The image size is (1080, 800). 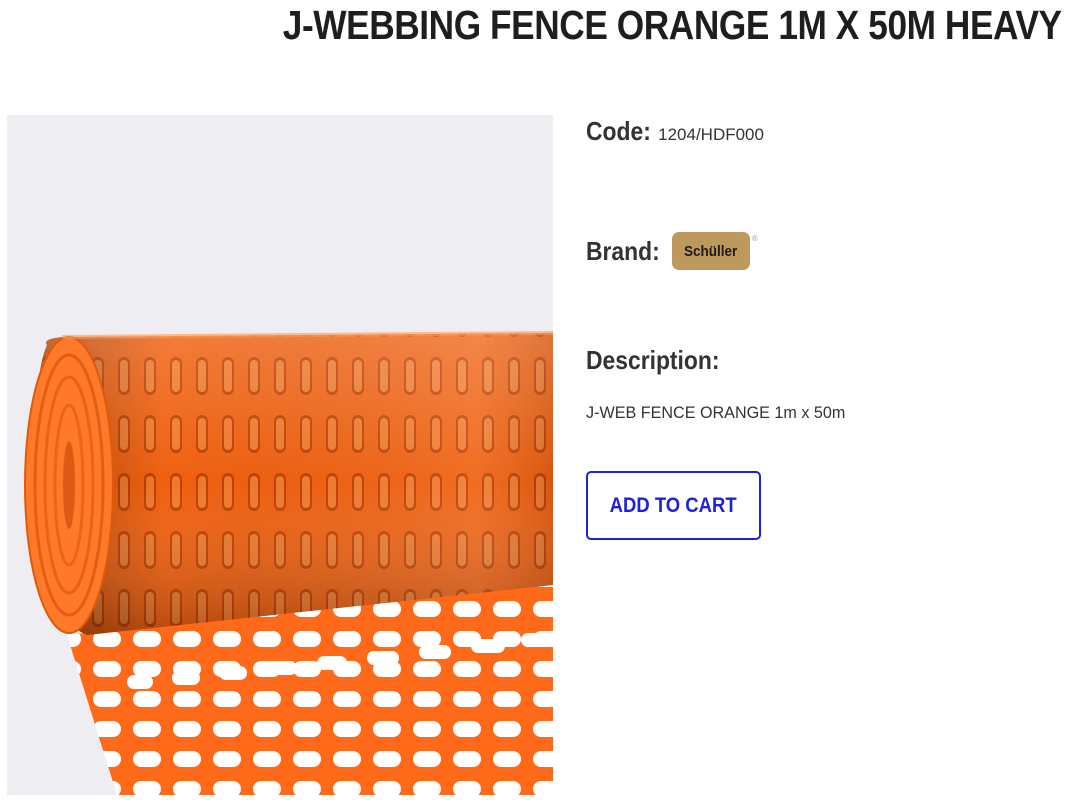 What do you see at coordinates (672, 25) in the screenshot?
I see `product-title: J-WEBBING FENCE ORANGE 1M X 50M HEAVY` at bounding box center [672, 25].